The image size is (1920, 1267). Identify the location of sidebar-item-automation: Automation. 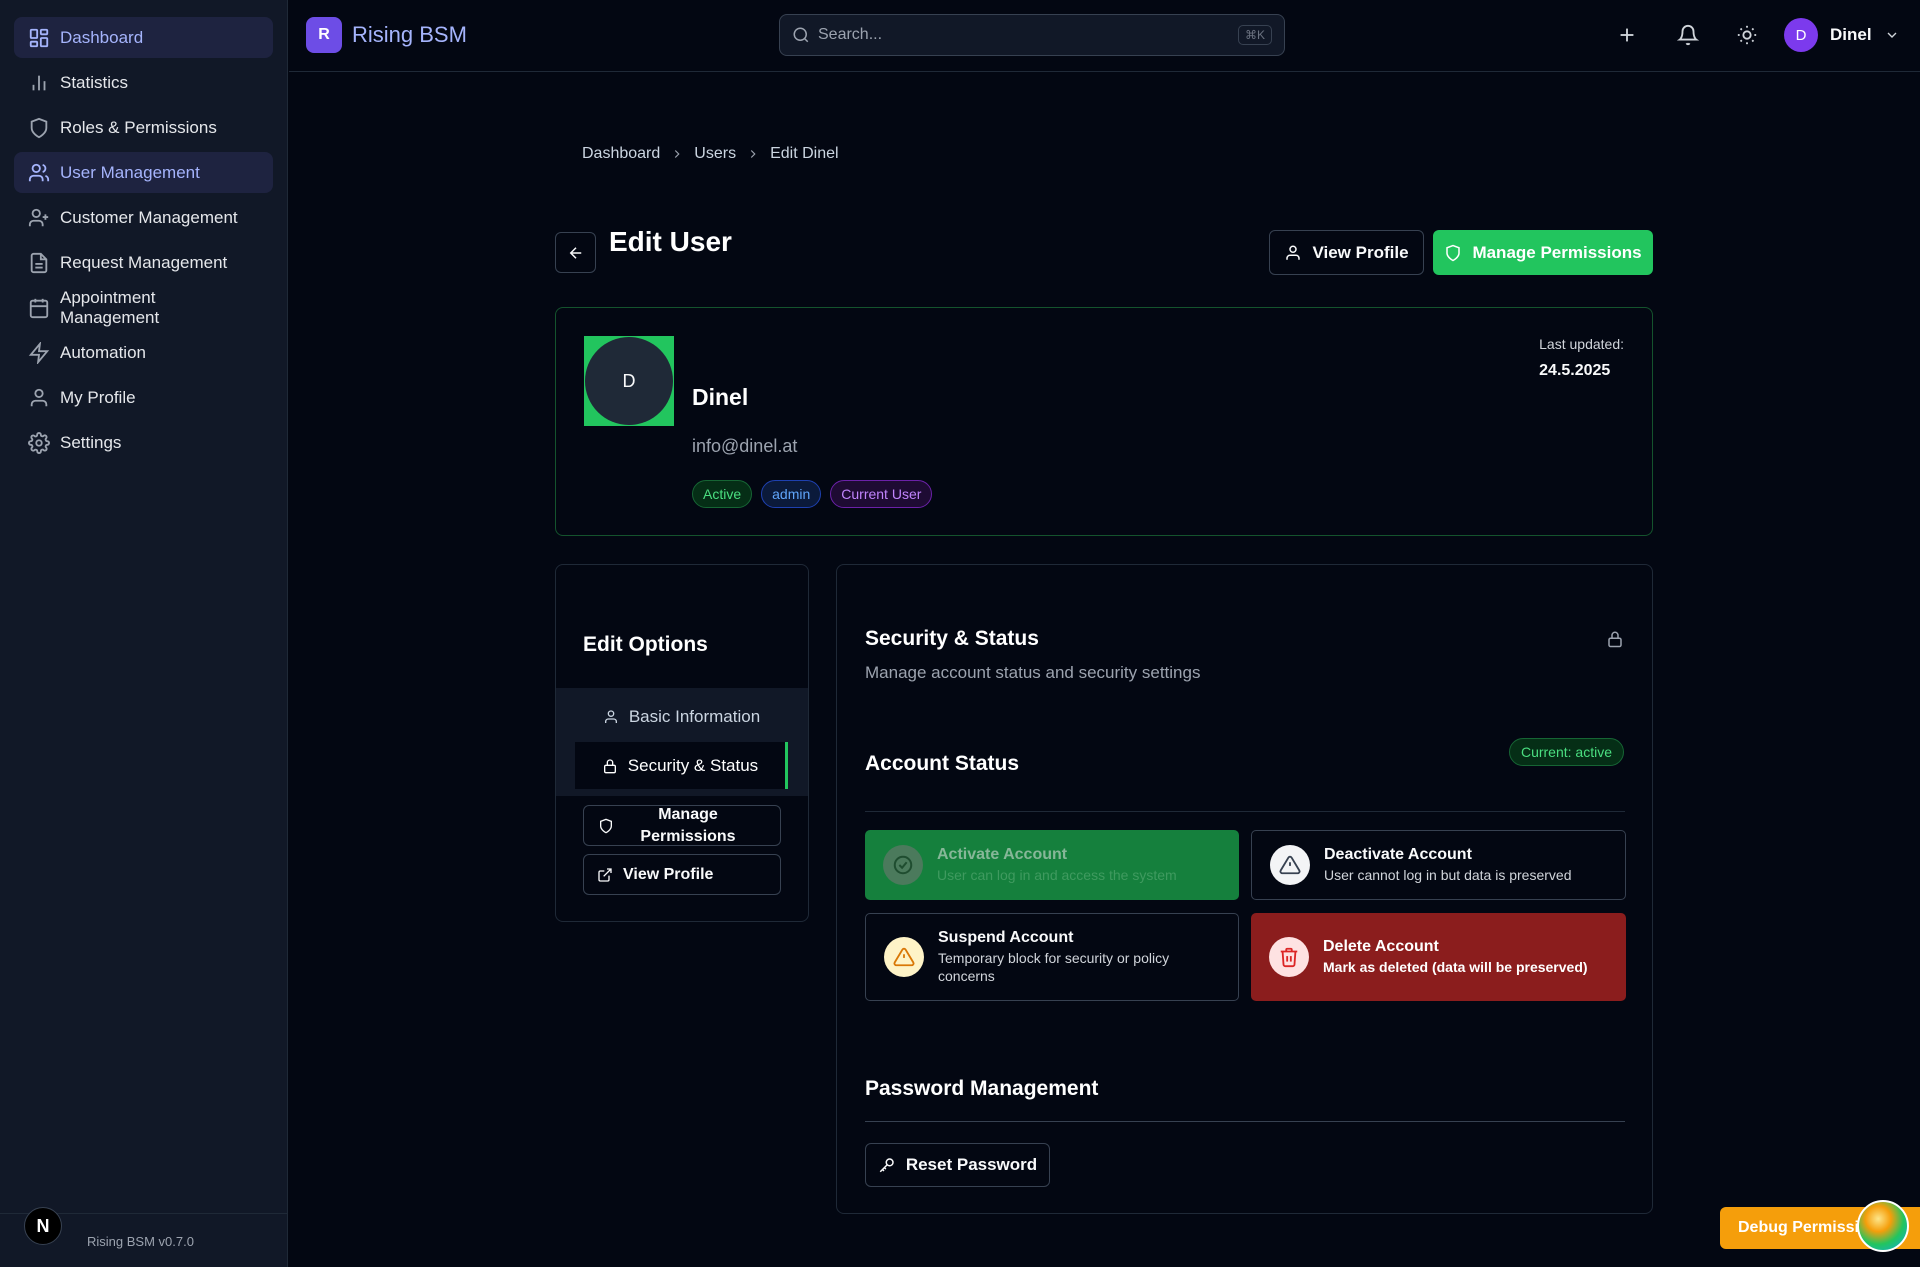
(143, 352).